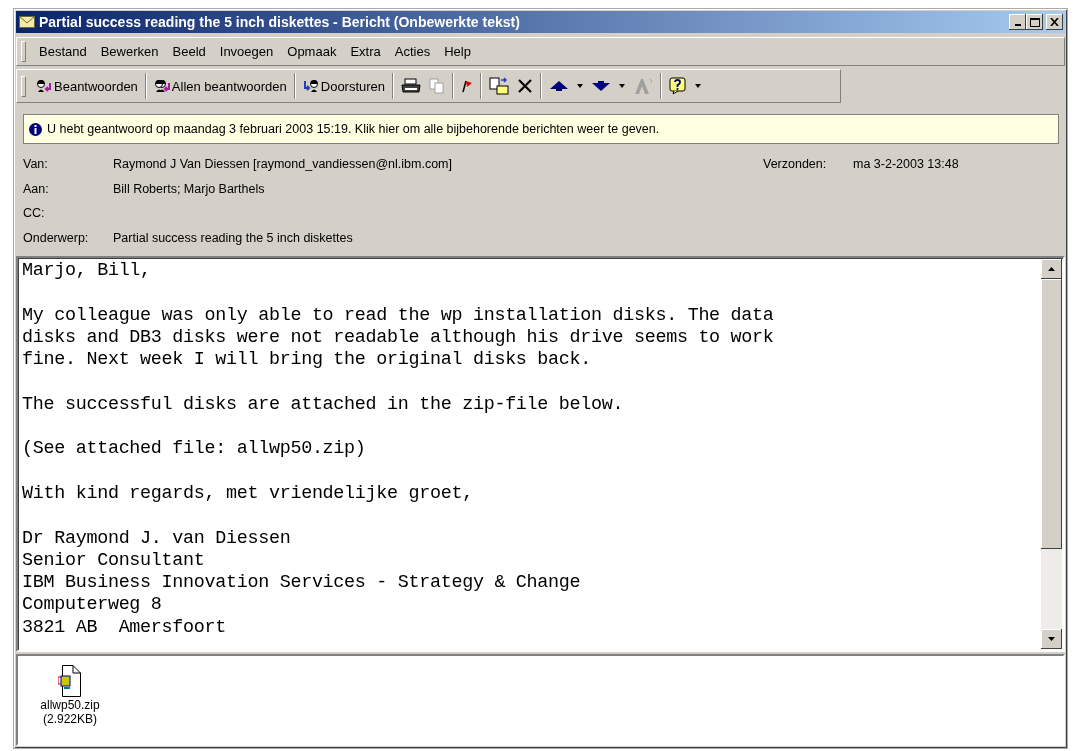 The height and width of the screenshot is (751, 1078). I want to click on menu-item: Beeld, so click(189, 51).